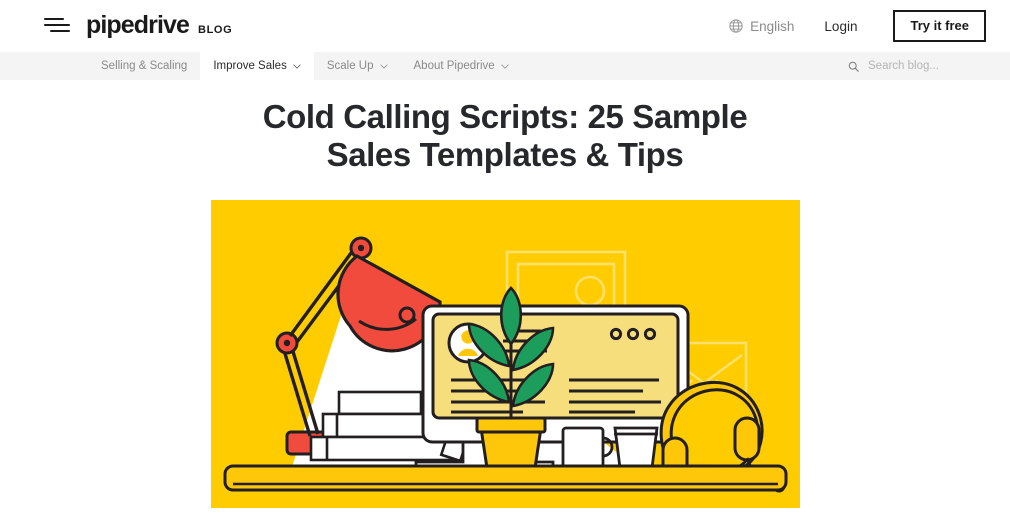 The image size is (1010, 529). Describe the element at coordinates (454, 66) in the screenshot. I see `nav-item-label: About Pipedrive` at that location.